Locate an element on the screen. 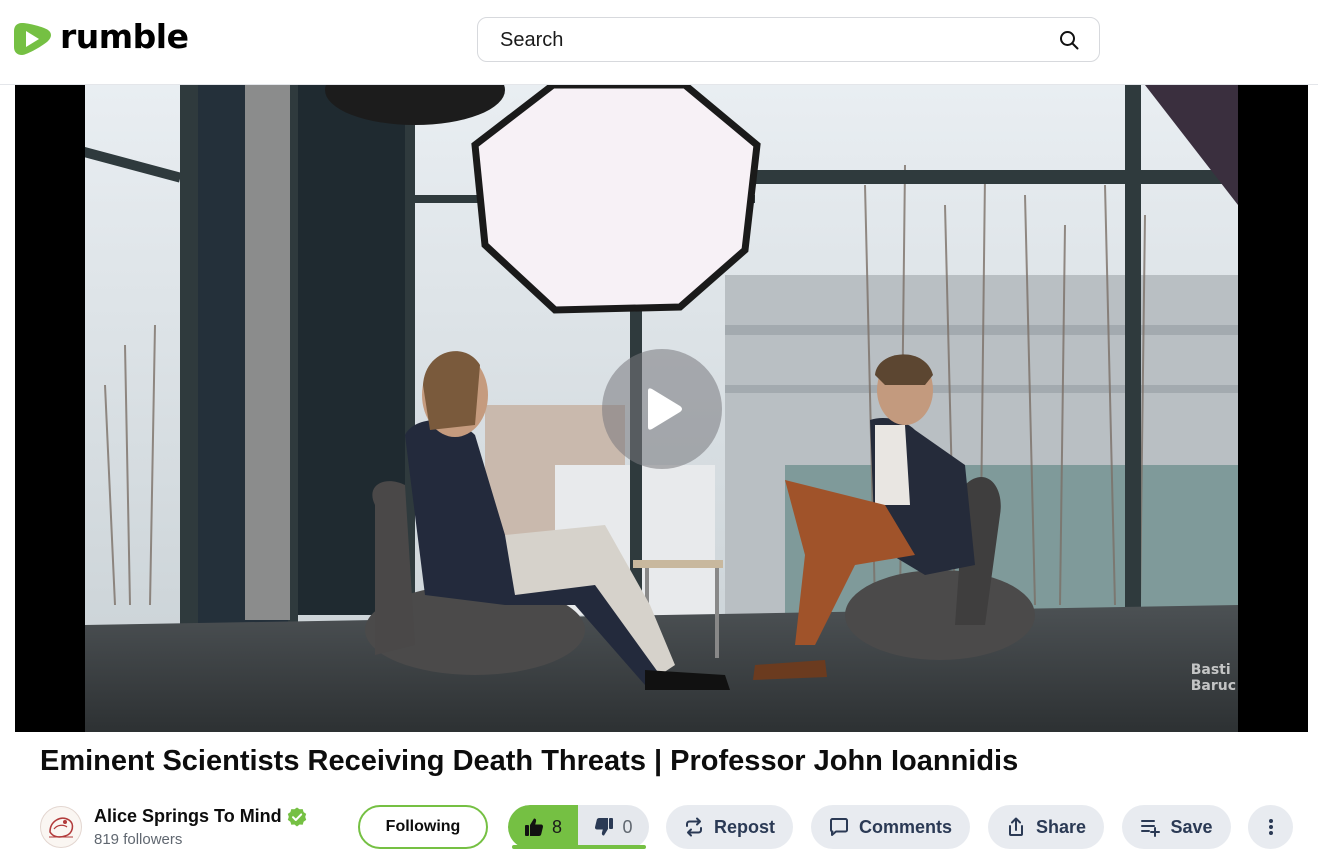 Image resolution: width=1318 pixels, height=862 pixels. play-icon is located at coordinates (665, 409).